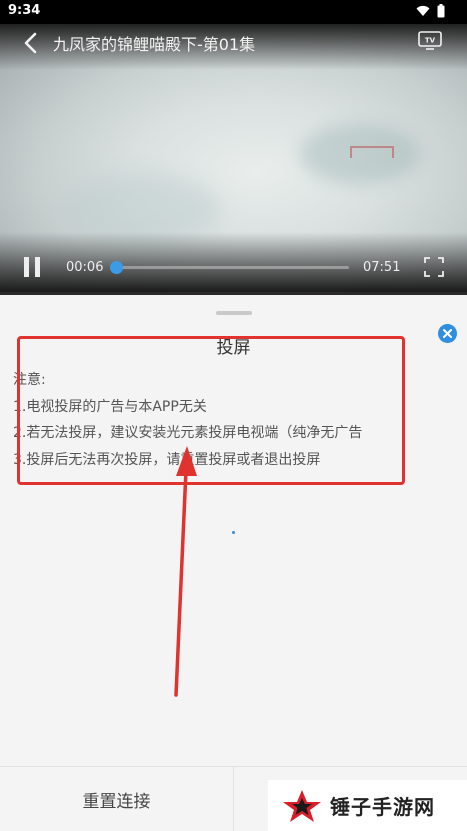 This screenshot has width=467, height=831. Describe the element at coordinates (447, 333) in the screenshot. I see `close-icon` at that location.